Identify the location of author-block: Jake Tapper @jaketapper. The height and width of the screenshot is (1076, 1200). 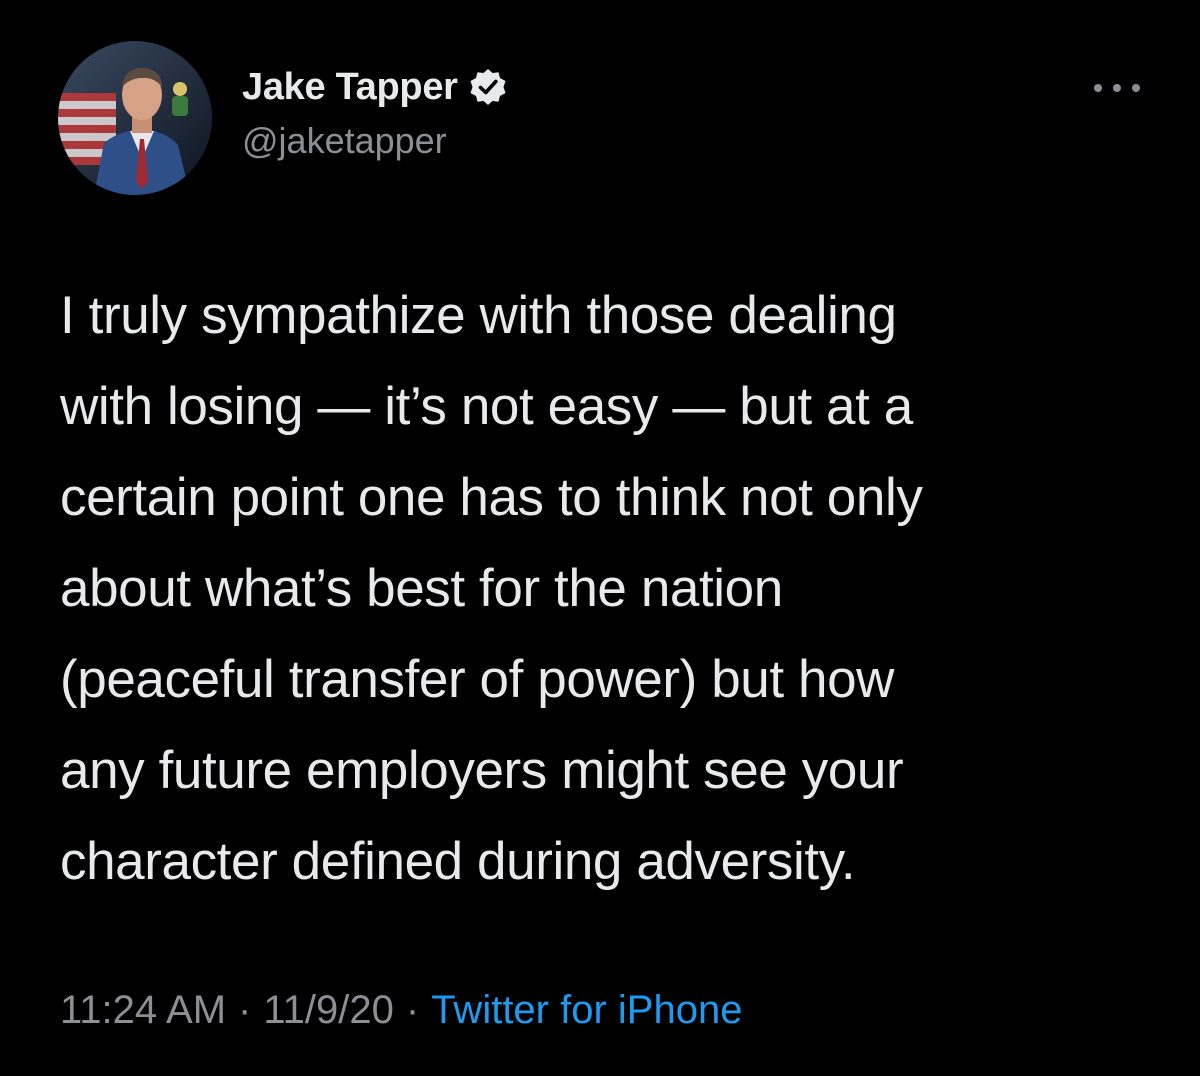
(375, 112).